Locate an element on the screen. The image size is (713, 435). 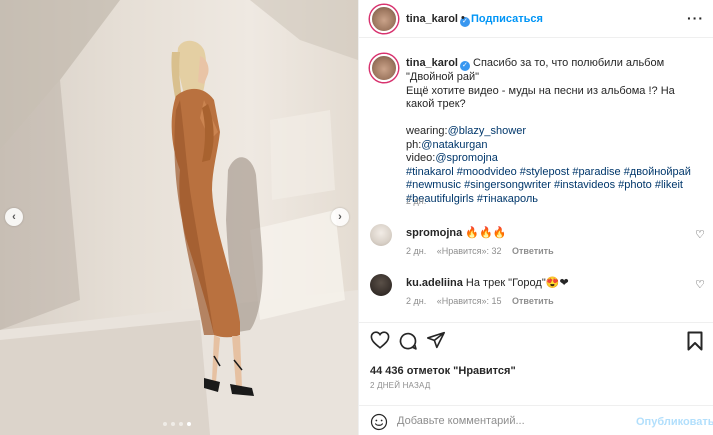
carousel-dots is located at coordinates (177, 424).